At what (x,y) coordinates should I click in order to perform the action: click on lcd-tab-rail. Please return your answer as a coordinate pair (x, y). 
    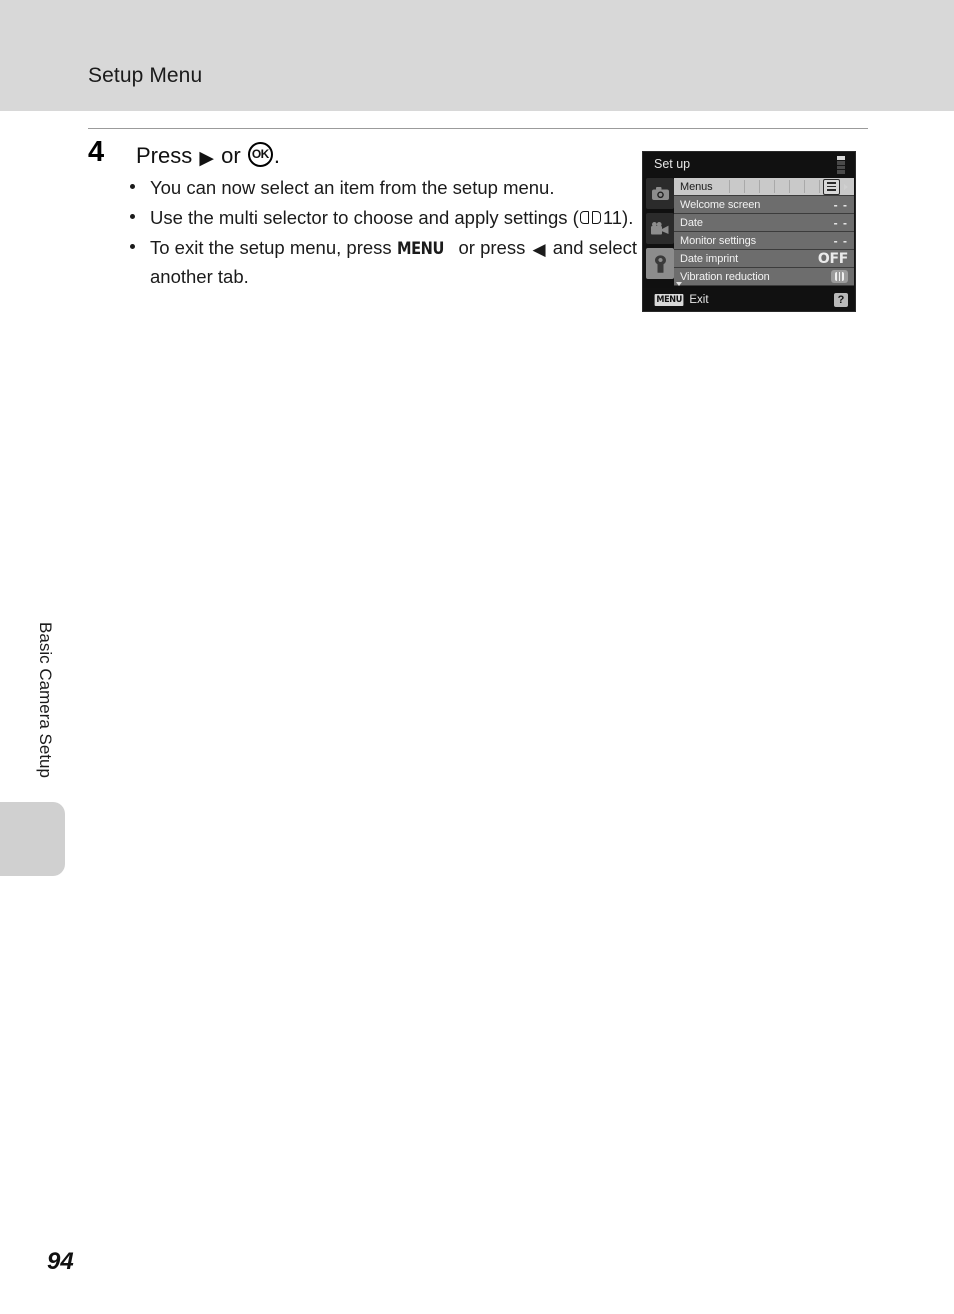
    Looking at the image, I should click on (660, 233).